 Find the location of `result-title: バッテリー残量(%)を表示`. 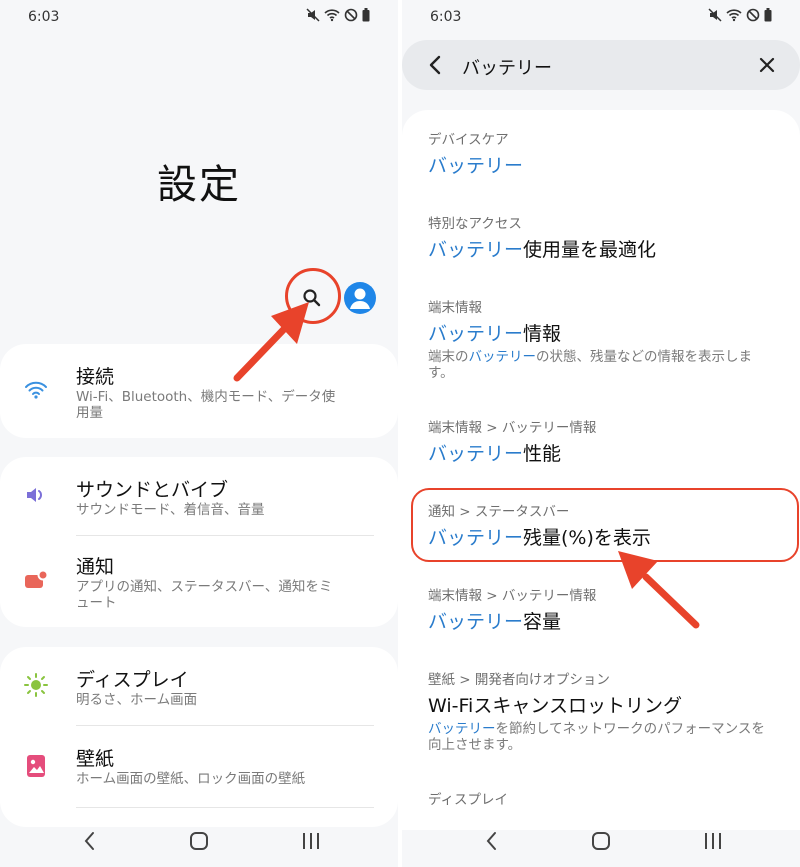

result-title: バッテリー残量(%)を表示 is located at coordinates (603, 538).